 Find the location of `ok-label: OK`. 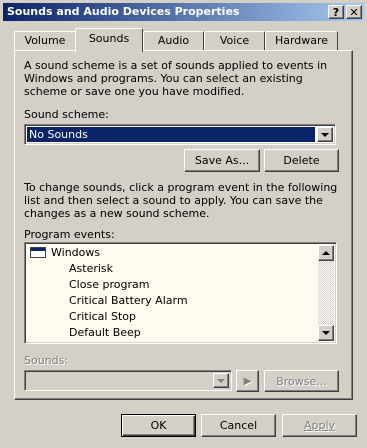

ok-label: OK is located at coordinates (158, 425).